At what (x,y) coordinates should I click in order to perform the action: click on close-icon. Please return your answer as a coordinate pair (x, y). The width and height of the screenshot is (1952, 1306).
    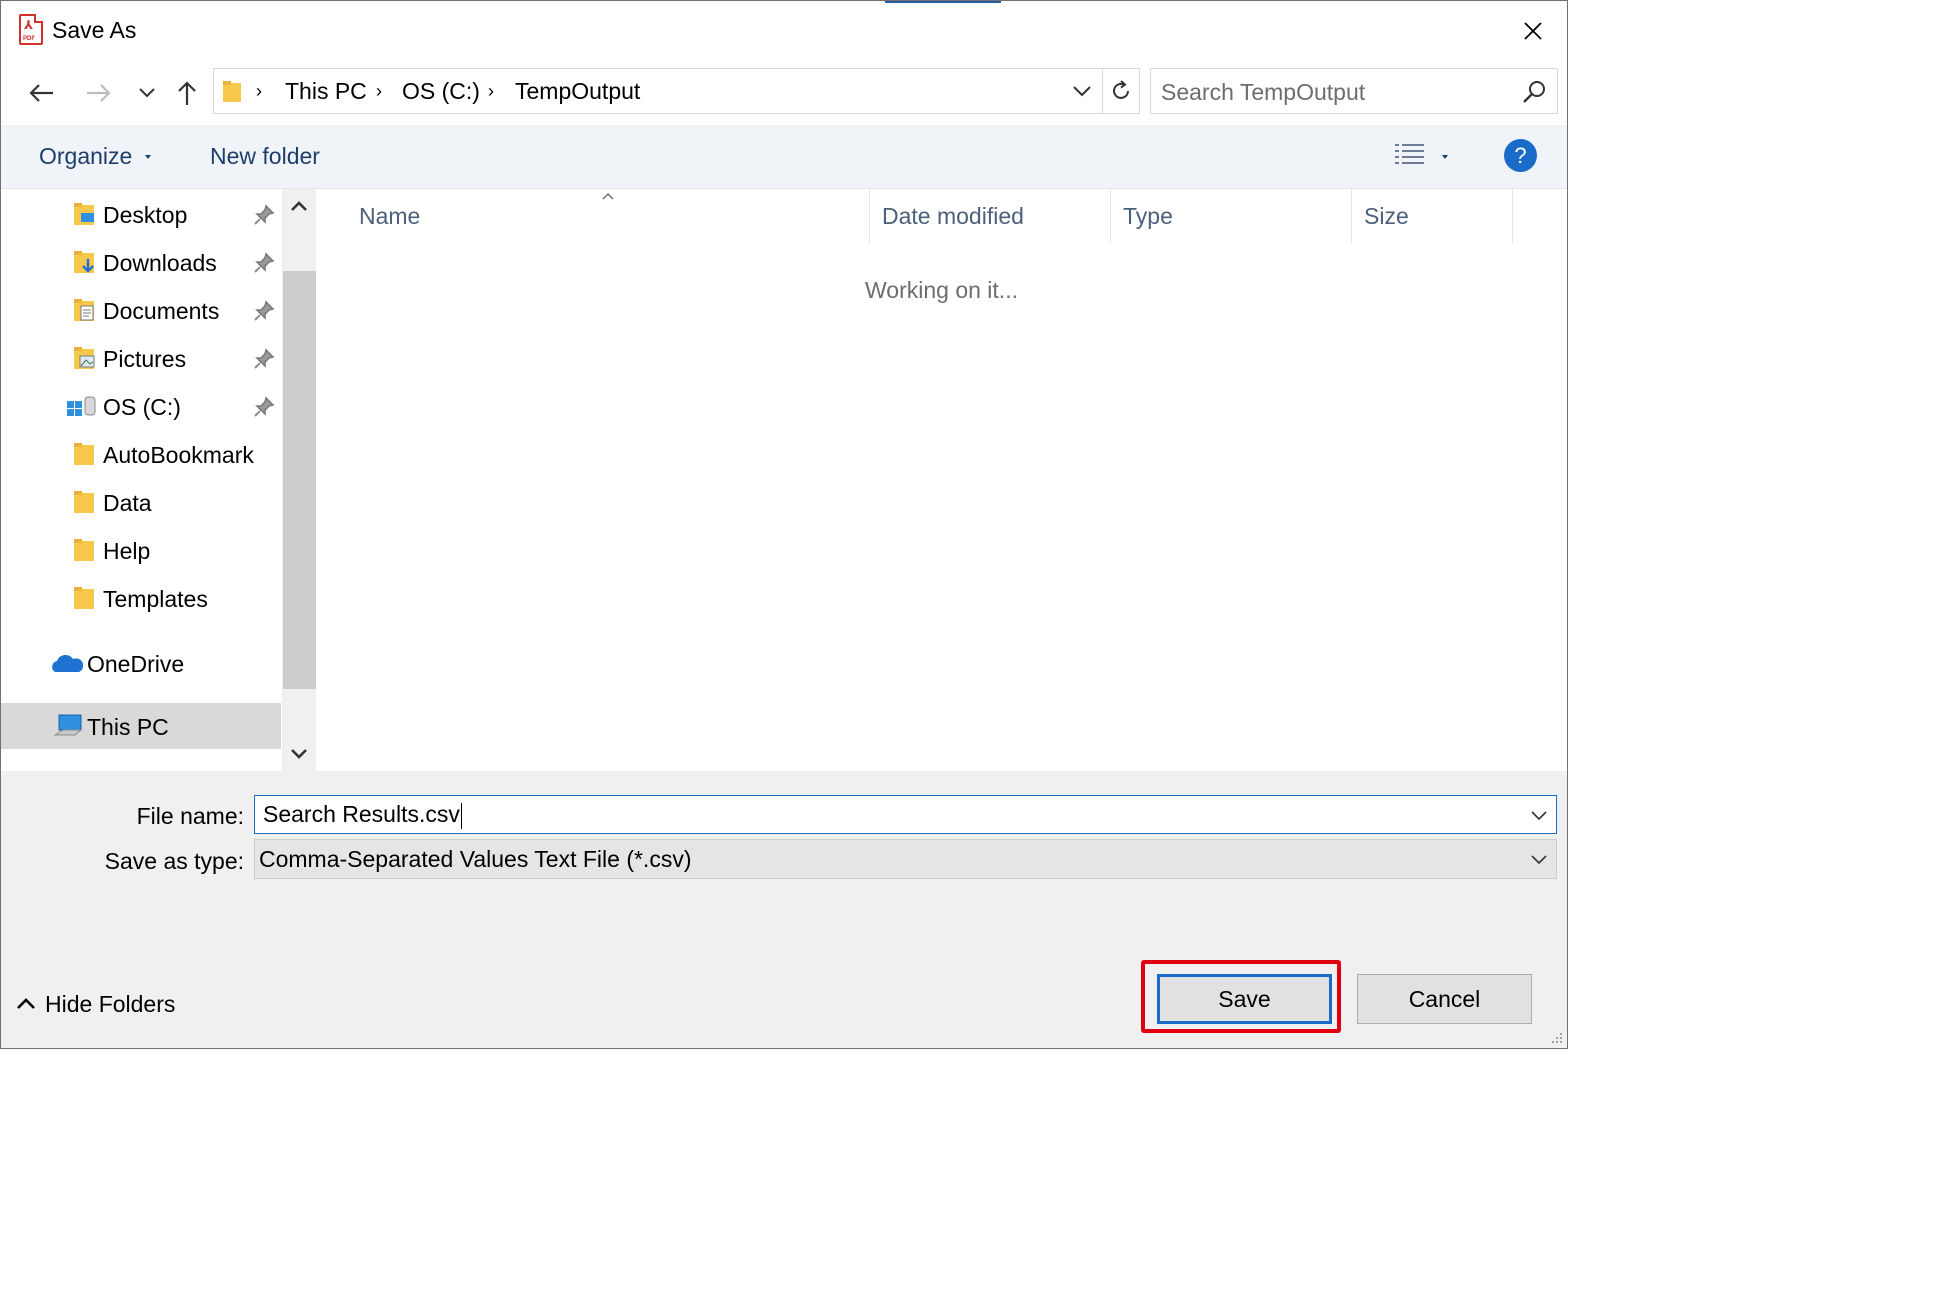
    Looking at the image, I should click on (1533, 31).